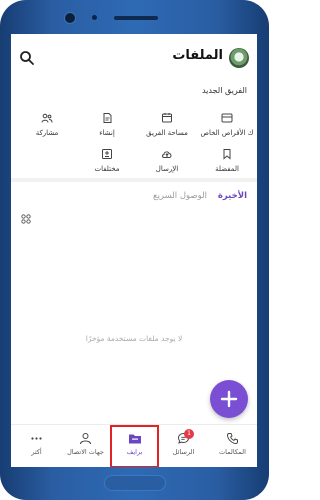 This screenshot has width=320, height=500. What do you see at coordinates (94, 17) in the screenshot?
I see `proximity-sensor` at bounding box center [94, 17].